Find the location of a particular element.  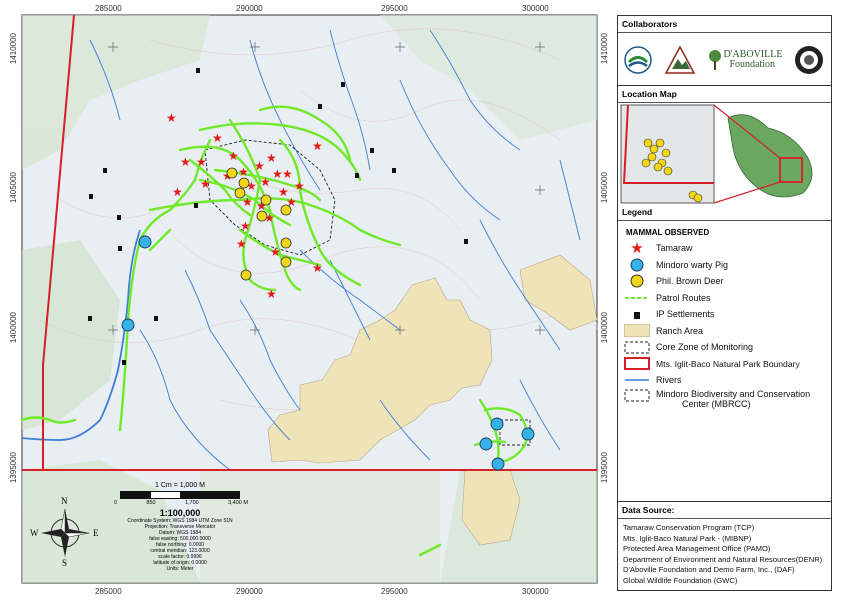

compass-s: S is located at coordinates (65, 563).